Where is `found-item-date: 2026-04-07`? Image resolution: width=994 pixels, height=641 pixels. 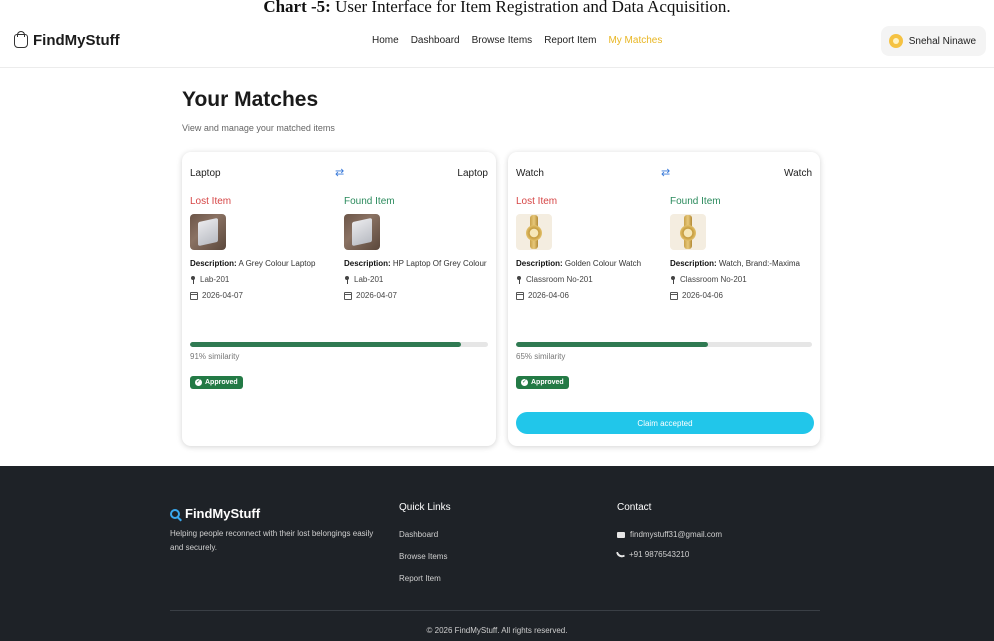
found-item-date: 2026-04-07 is located at coordinates (419, 295).